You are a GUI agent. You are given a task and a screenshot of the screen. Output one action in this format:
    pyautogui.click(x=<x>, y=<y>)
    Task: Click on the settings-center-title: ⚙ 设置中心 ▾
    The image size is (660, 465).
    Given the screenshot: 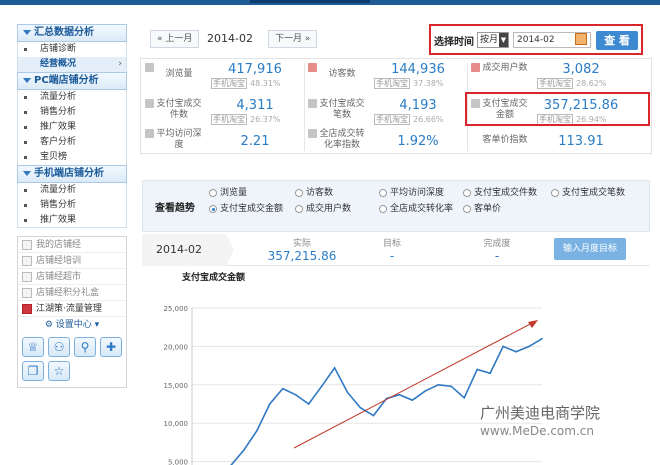 What is the action you would take?
    pyautogui.click(x=72, y=325)
    